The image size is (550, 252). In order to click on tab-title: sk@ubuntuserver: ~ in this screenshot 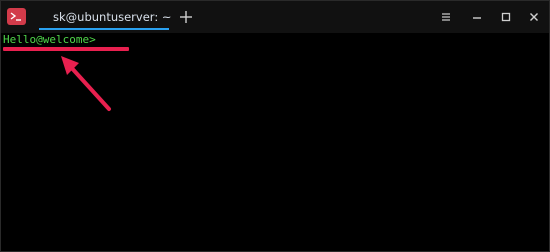, I will do `click(112, 17)`.